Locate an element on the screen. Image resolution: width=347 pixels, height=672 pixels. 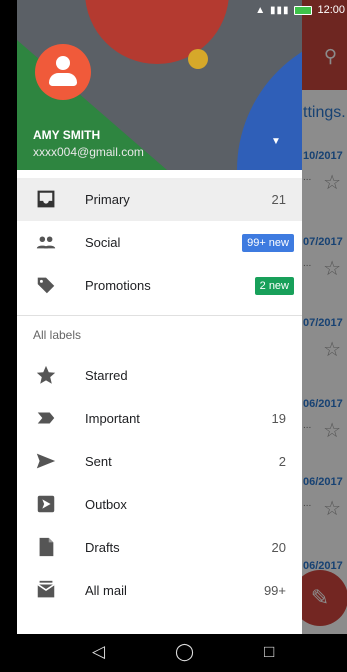
account-name: AMY SMITH is located at coordinates (67, 135).